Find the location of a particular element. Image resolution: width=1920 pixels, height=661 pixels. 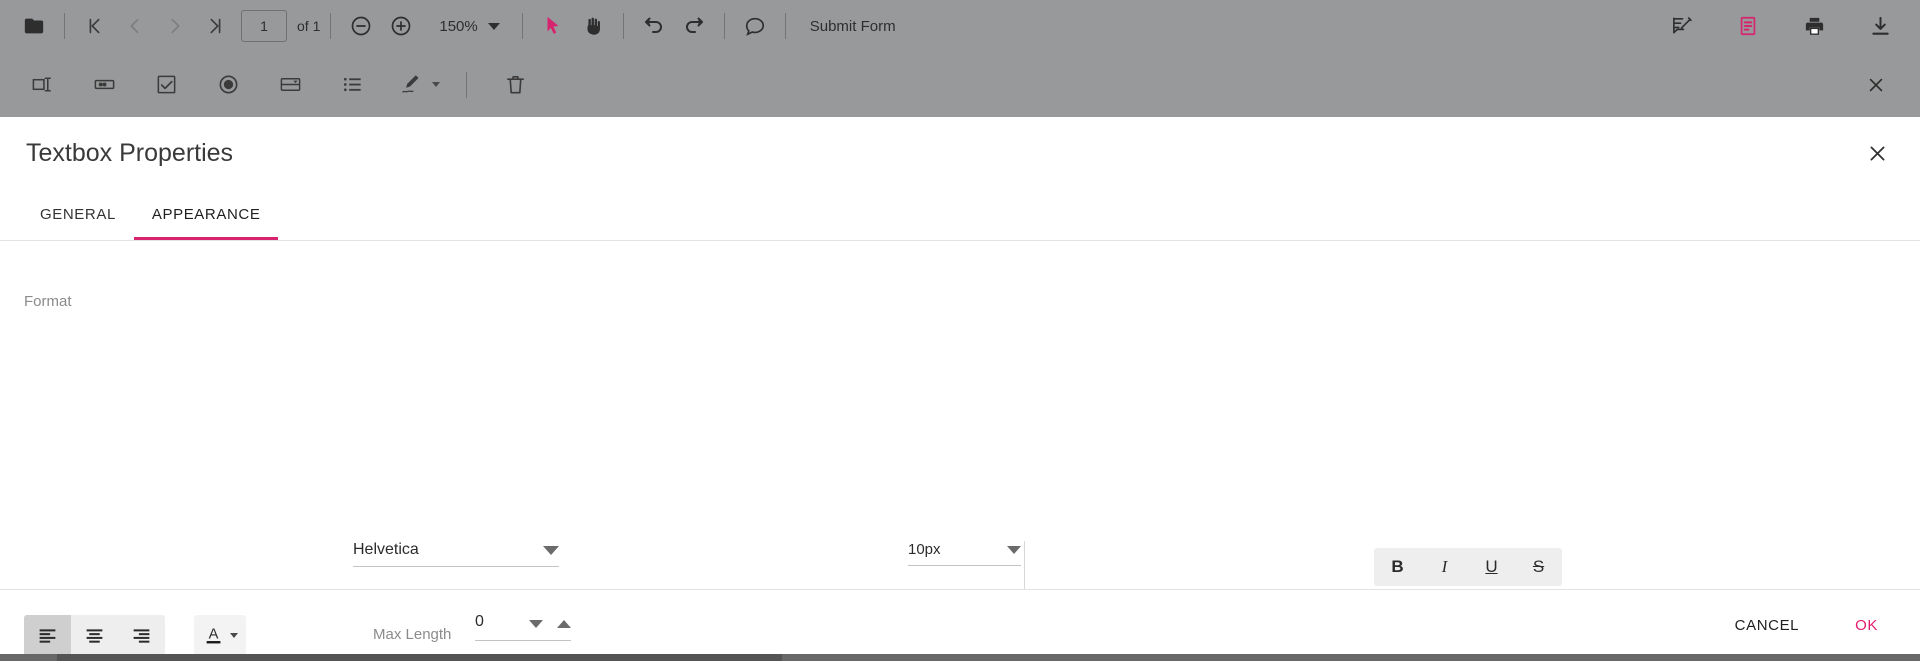

tab-general: GENERAL is located at coordinates (78, 214).